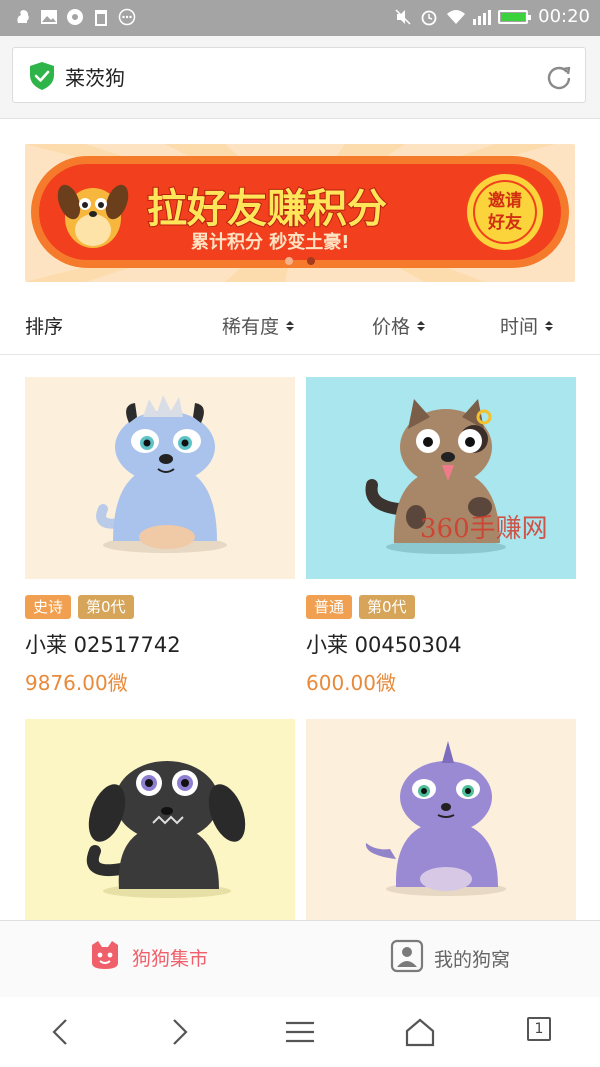 The width and height of the screenshot is (600, 1067). What do you see at coordinates (101, 17) in the screenshot?
I see `trash-icon` at bounding box center [101, 17].